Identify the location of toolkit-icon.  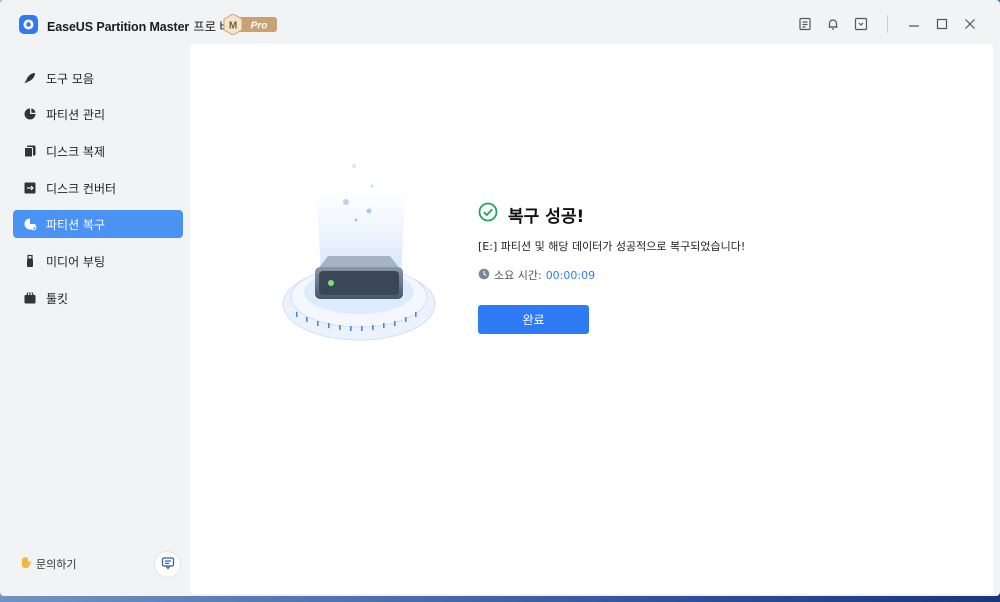
(29, 298).